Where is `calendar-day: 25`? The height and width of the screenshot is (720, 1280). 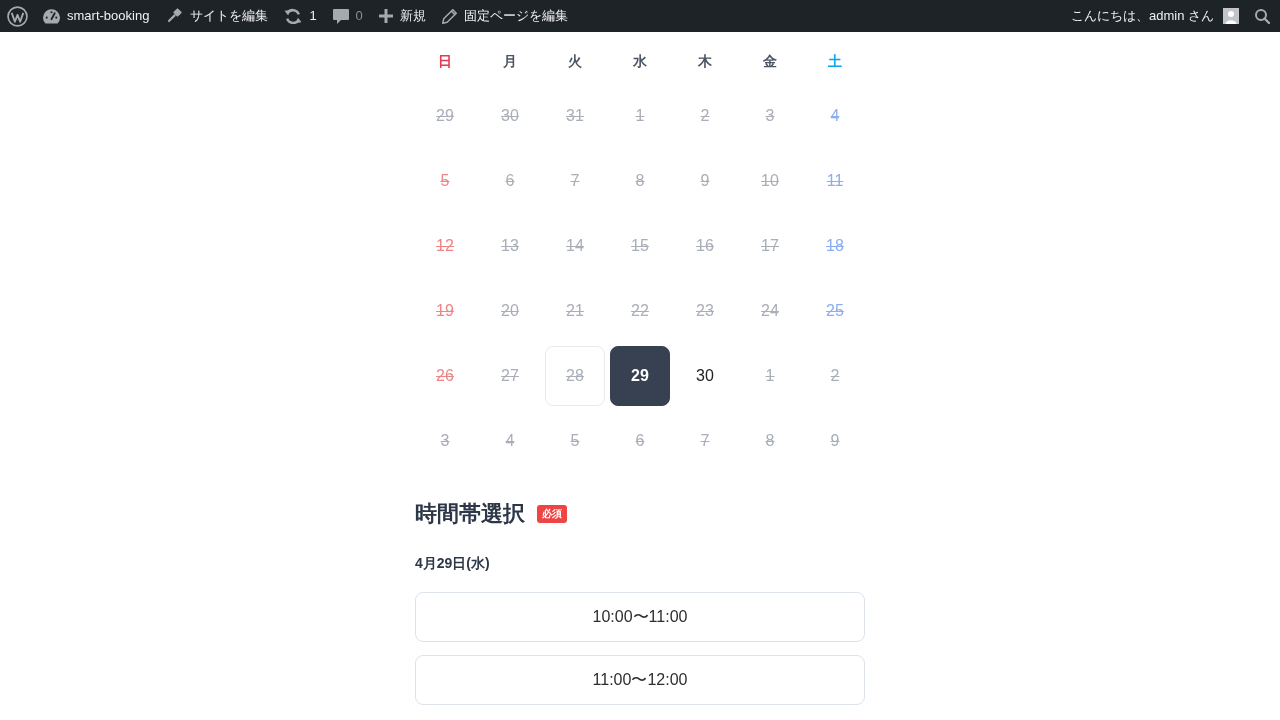
calendar-day: 25 is located at coordinates (835, 311).